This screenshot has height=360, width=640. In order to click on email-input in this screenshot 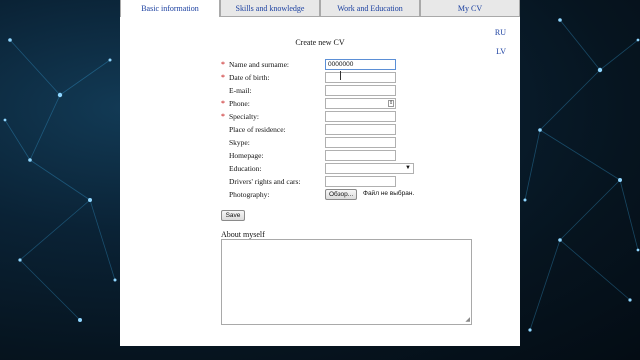, I will do `click(360, 90)`.